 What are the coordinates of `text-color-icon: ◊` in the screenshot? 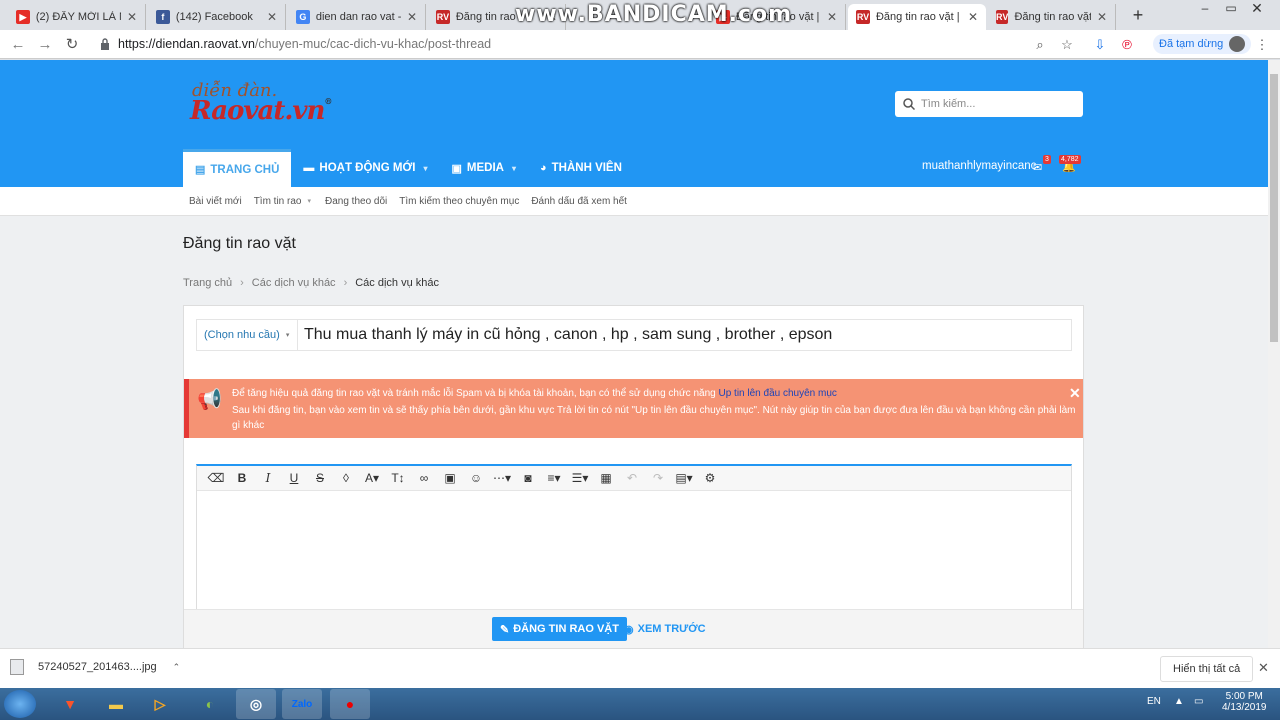 It's located at (346, 478).